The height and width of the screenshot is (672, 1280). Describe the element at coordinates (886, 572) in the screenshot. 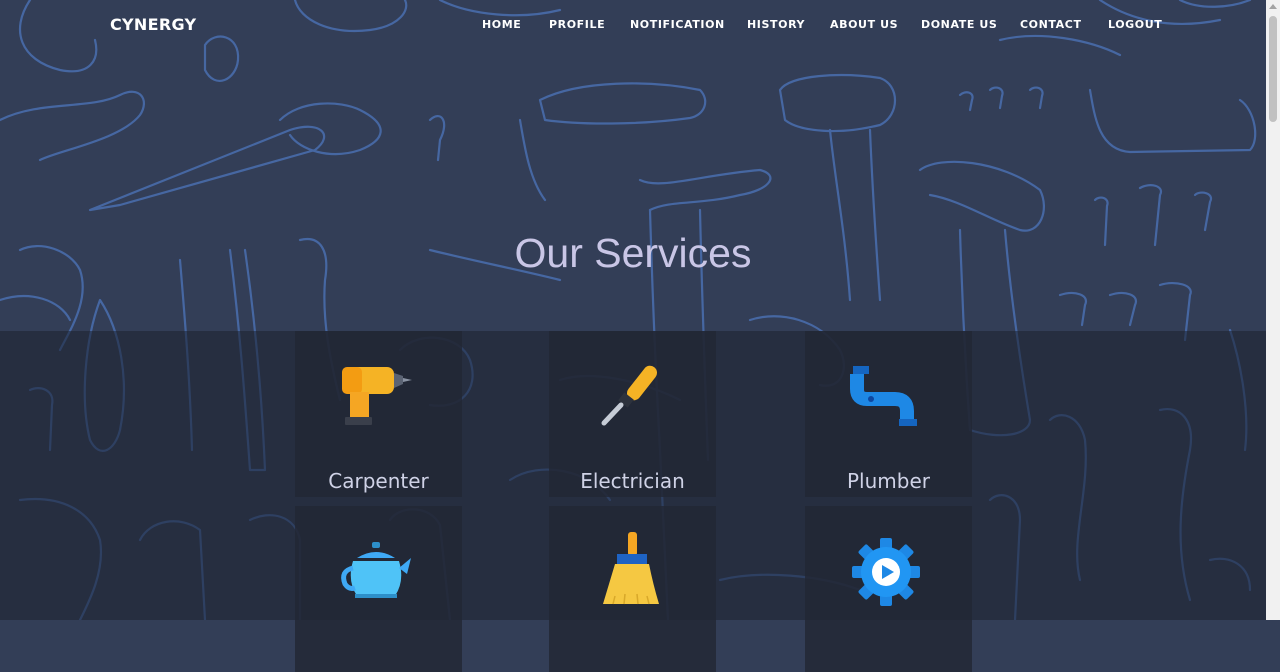

I see `gear-icon` at that location.